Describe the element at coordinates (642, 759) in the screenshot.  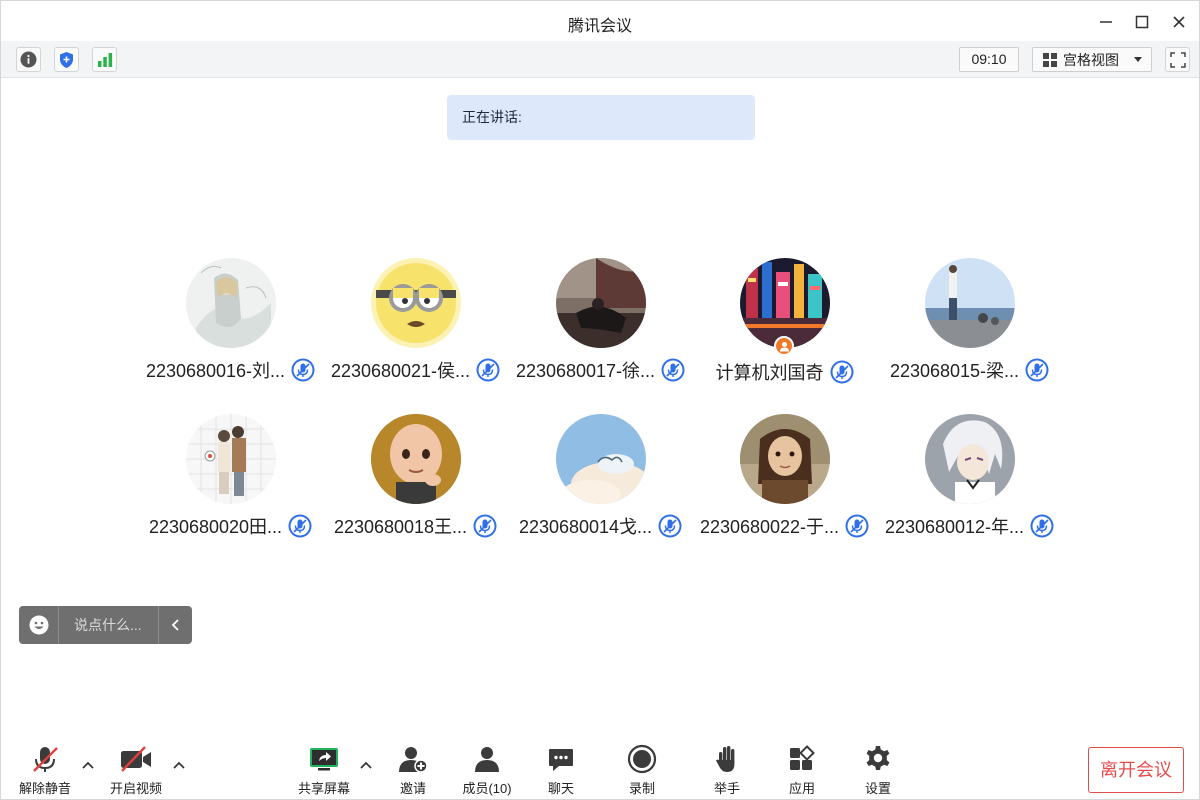
I see `record-icon` at that location.